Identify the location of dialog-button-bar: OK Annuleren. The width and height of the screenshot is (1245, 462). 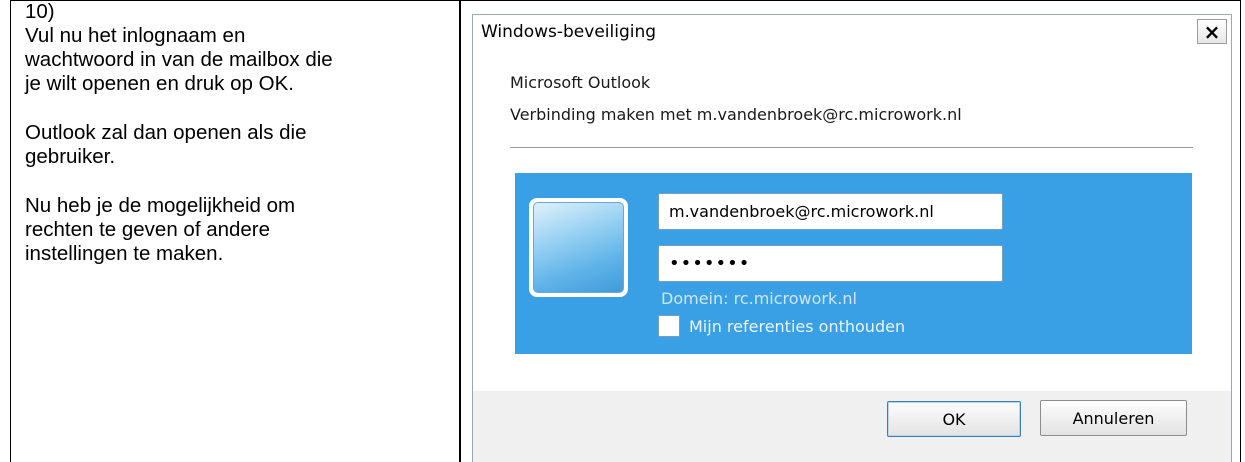
(852, 426).